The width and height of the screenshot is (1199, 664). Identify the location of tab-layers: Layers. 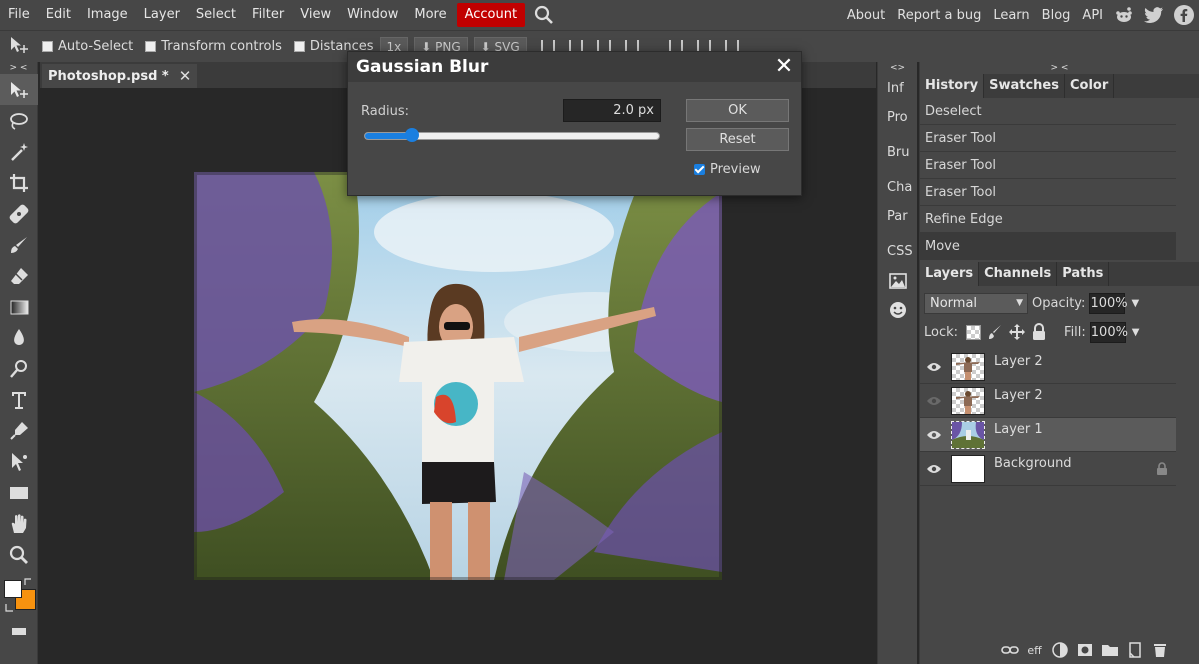
(950, 274).